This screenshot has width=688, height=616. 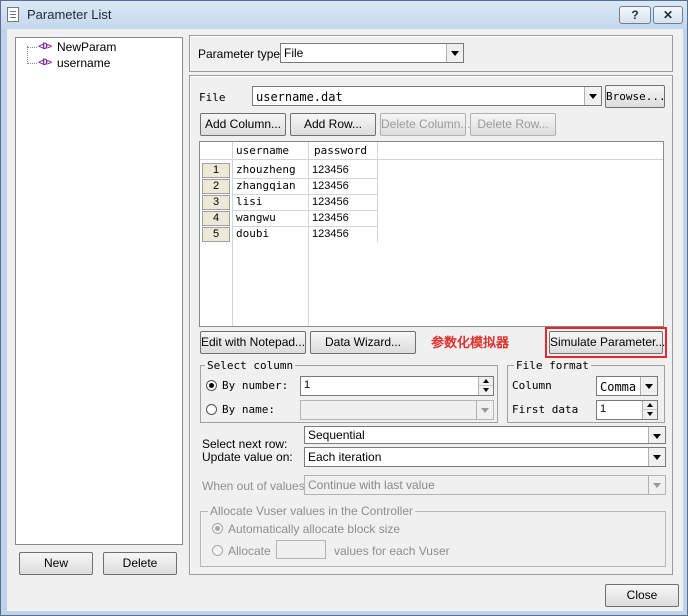 I want to click on row-number: 3, so click(x=216, y=202).